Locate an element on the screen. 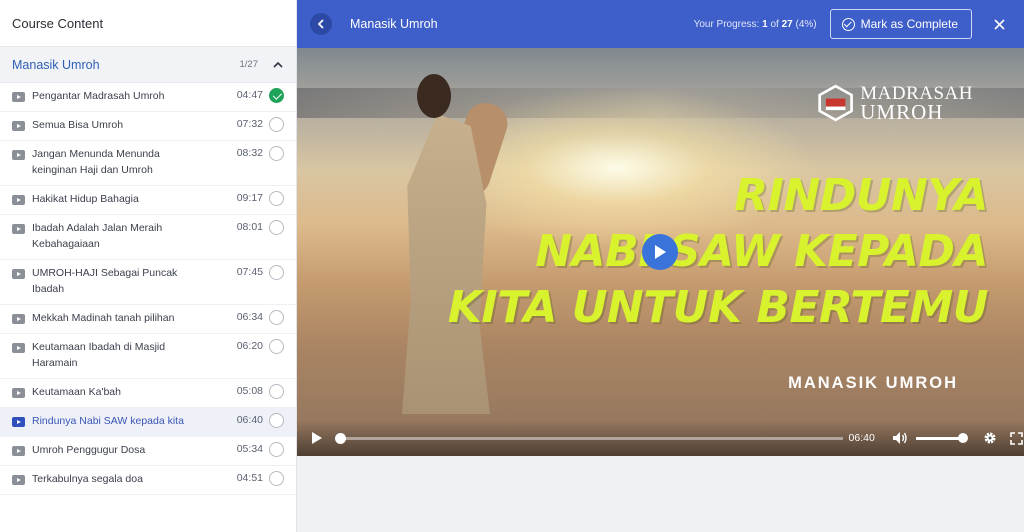  logo-line2: UMROH is located at coordinates (902, 112).